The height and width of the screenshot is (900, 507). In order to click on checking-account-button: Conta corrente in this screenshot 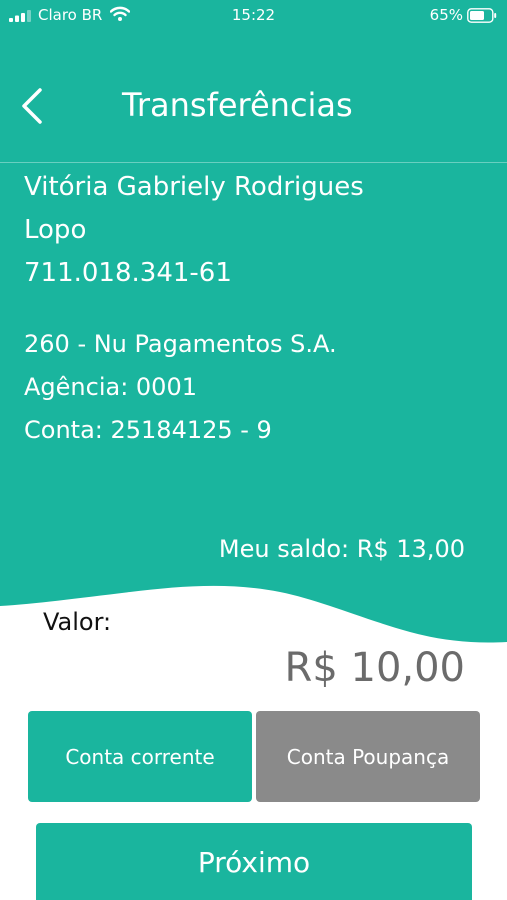, I will do `click(140, 756)`.